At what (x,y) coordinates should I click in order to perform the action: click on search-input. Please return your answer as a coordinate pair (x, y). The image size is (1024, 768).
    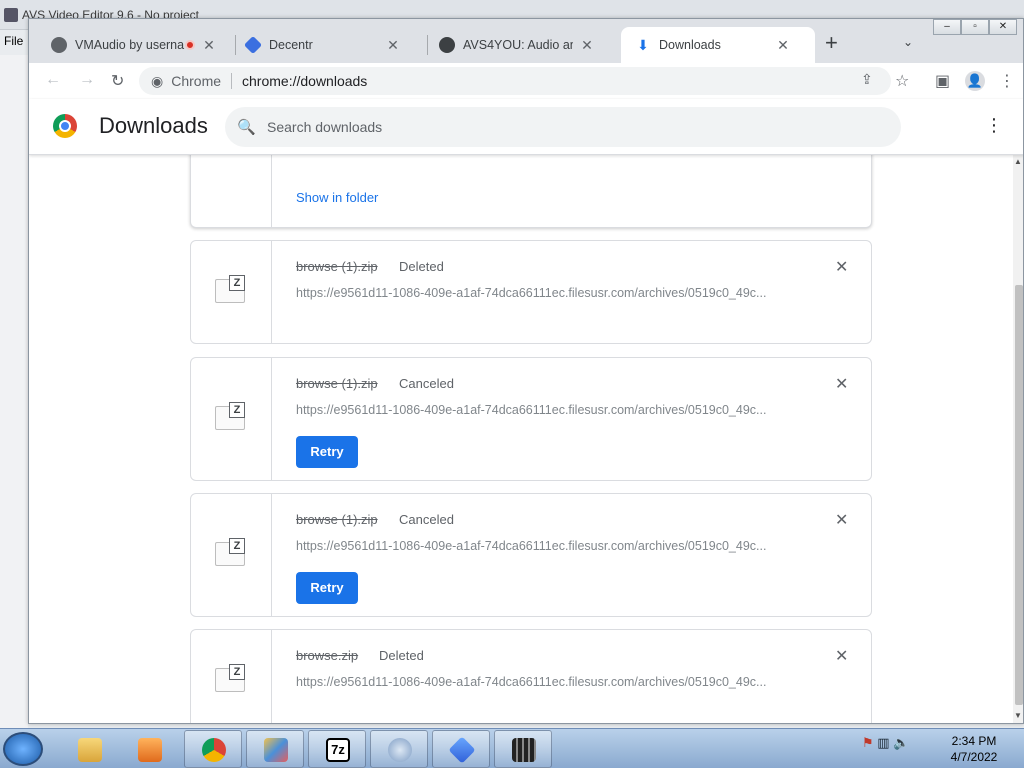
    Looking at the image, I should click on (547, 127).